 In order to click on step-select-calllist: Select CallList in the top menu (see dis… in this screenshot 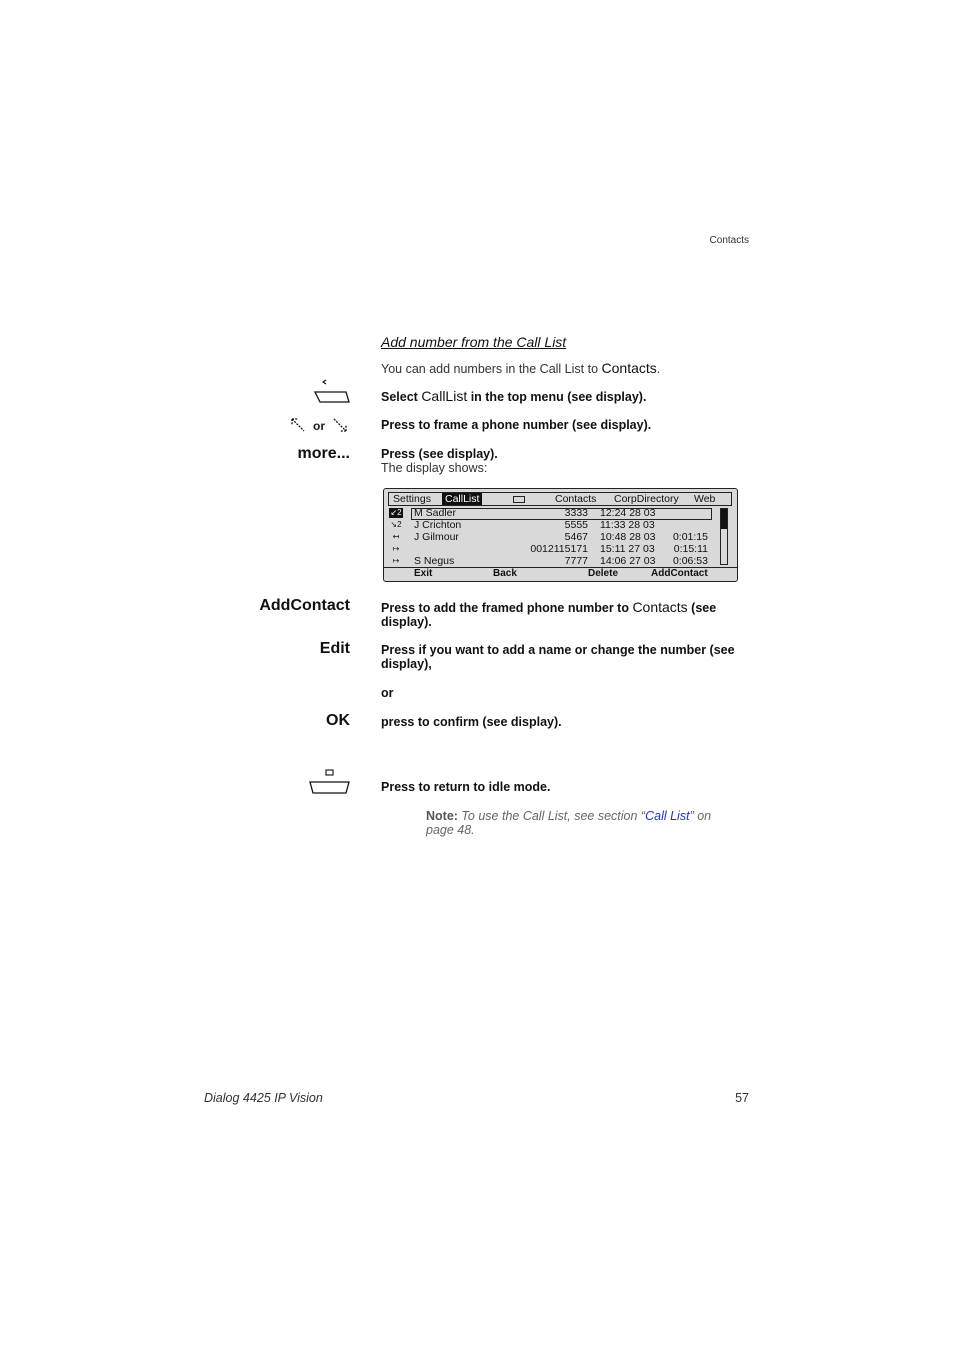, I will do `click(514, 396)`.